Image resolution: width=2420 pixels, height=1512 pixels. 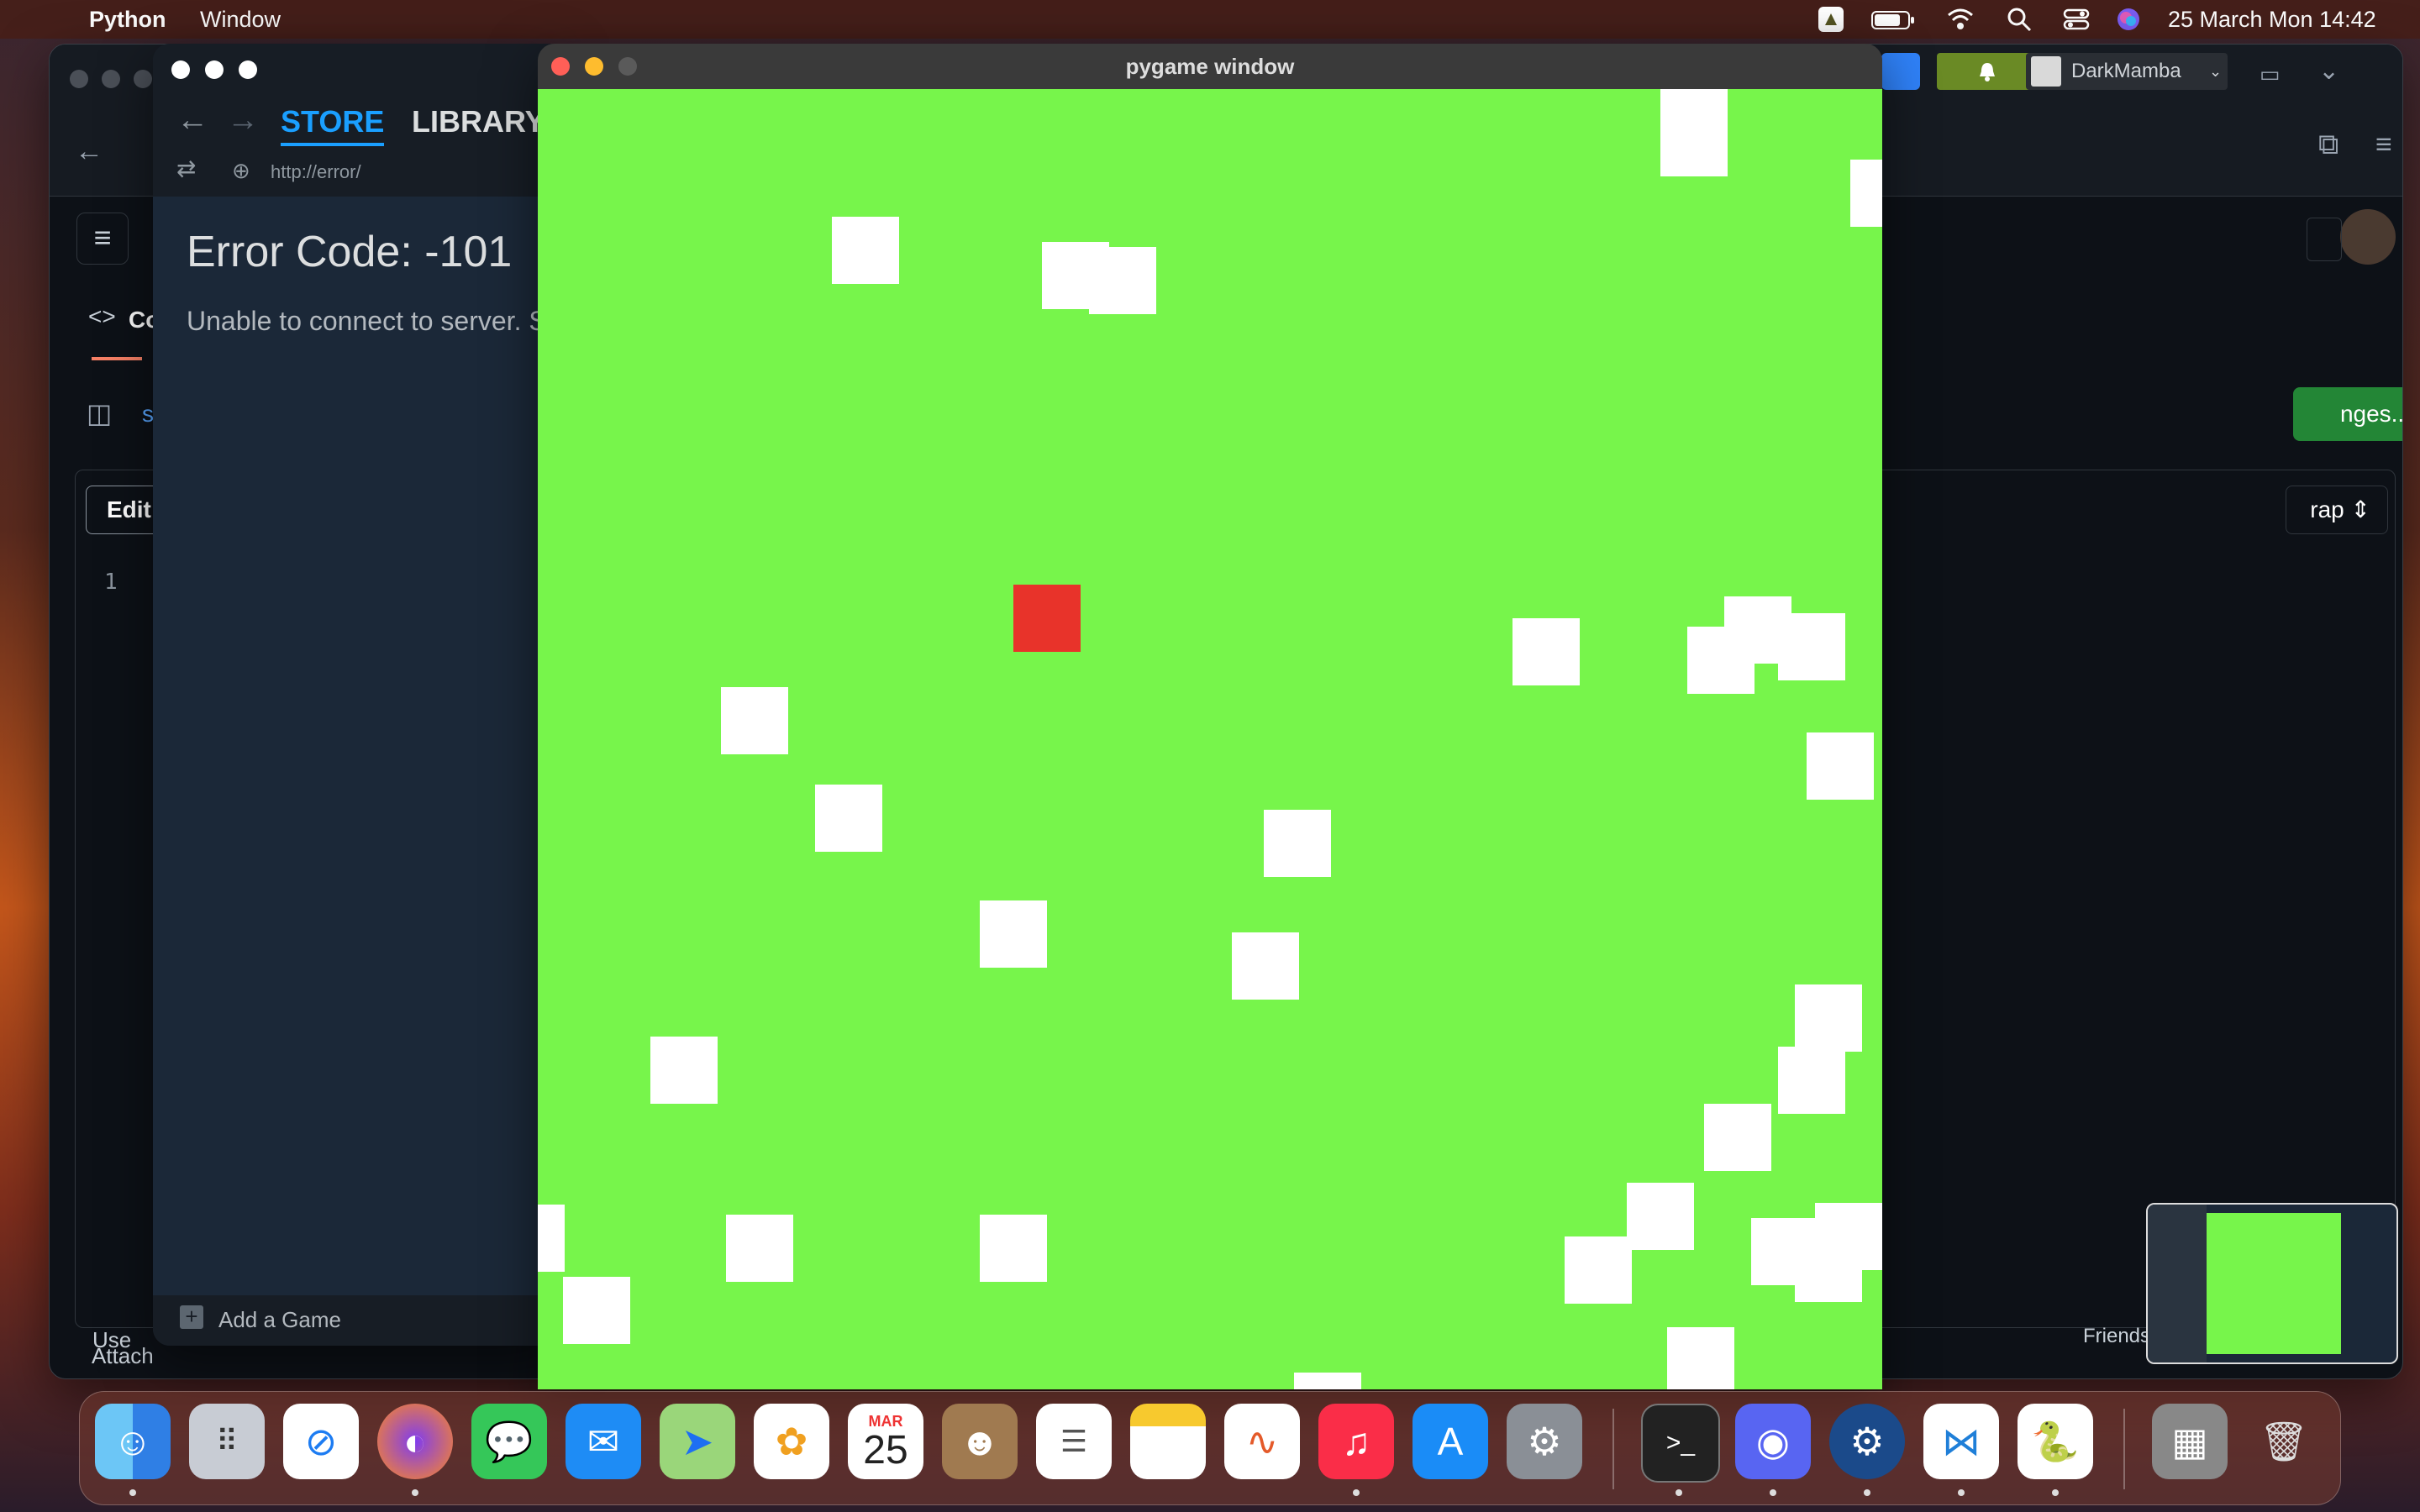 What do you see at coordinates (2019, 19) in the screenshot?
I see `spotlight-search-icon` at bounding box center [2019, 19].